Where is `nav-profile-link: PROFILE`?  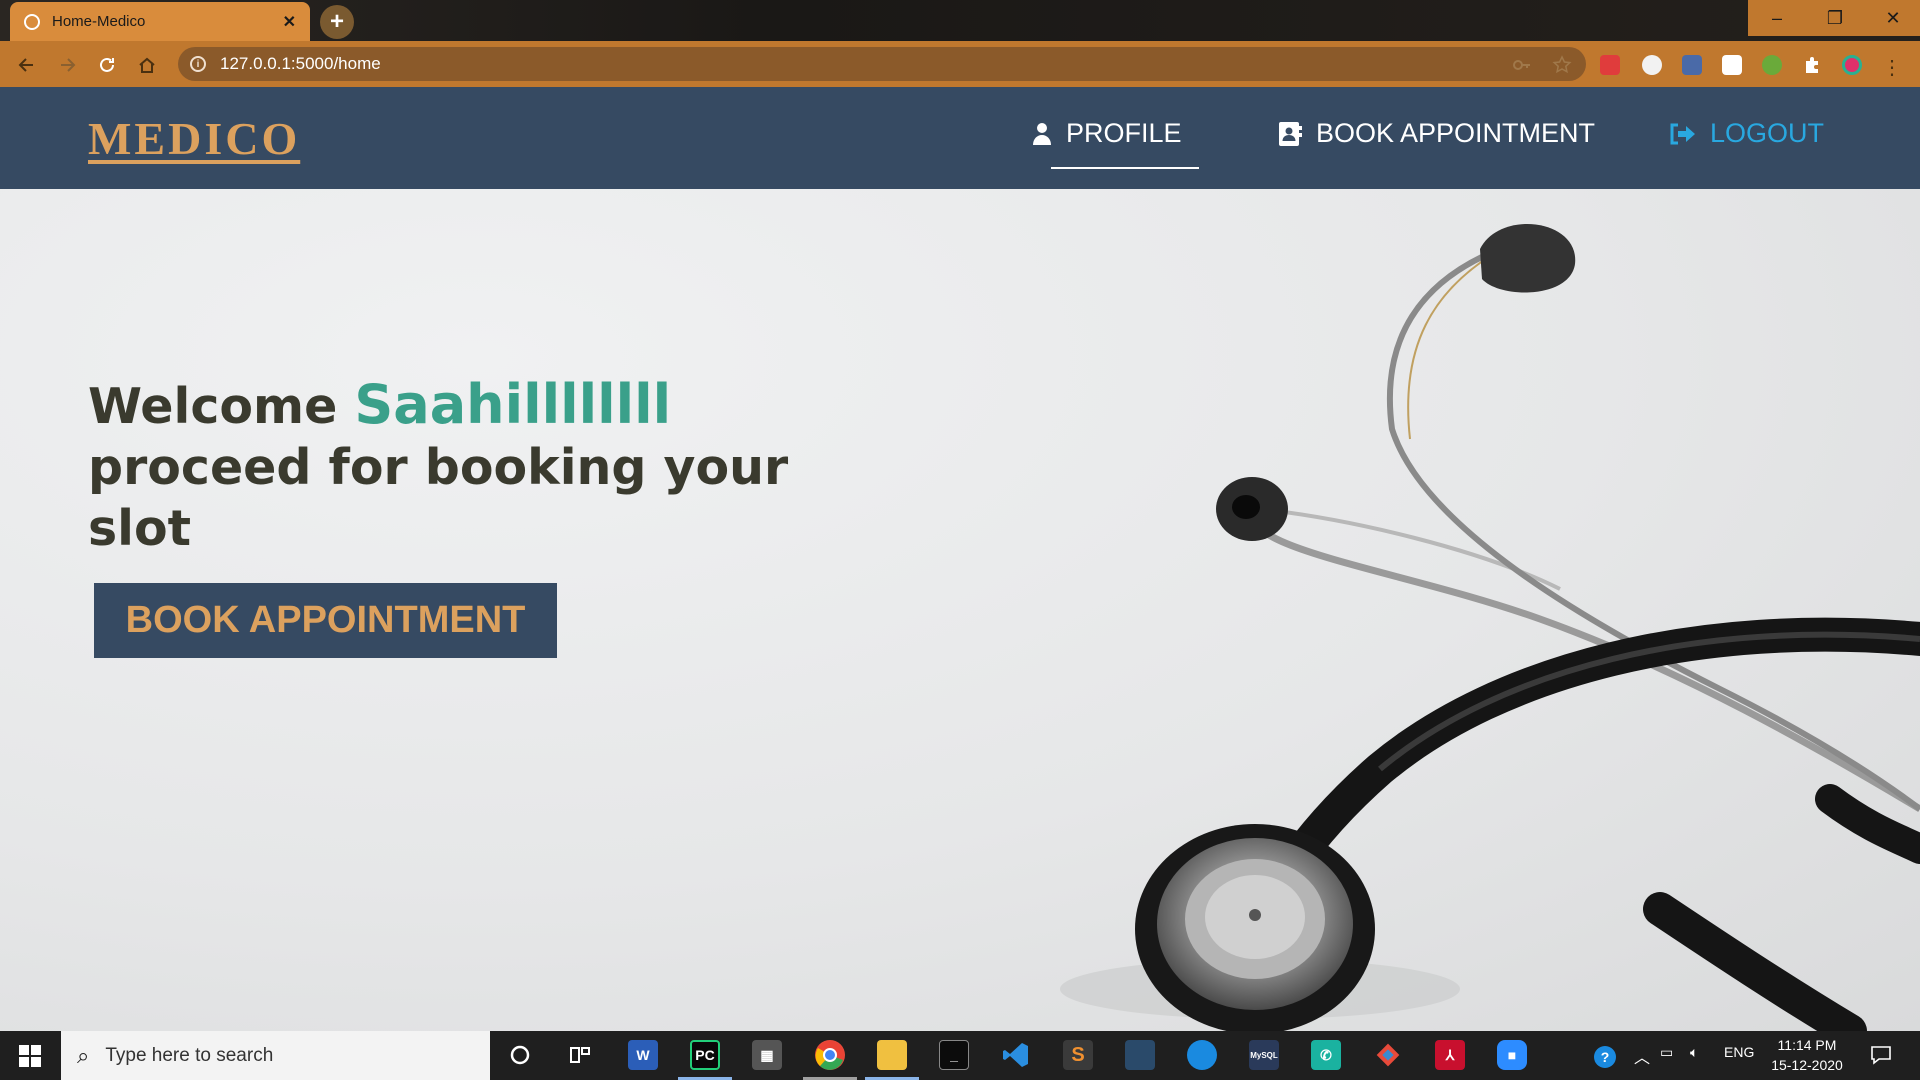 nav-profile-link: PROFILE is located at coordinates (1107, 133).